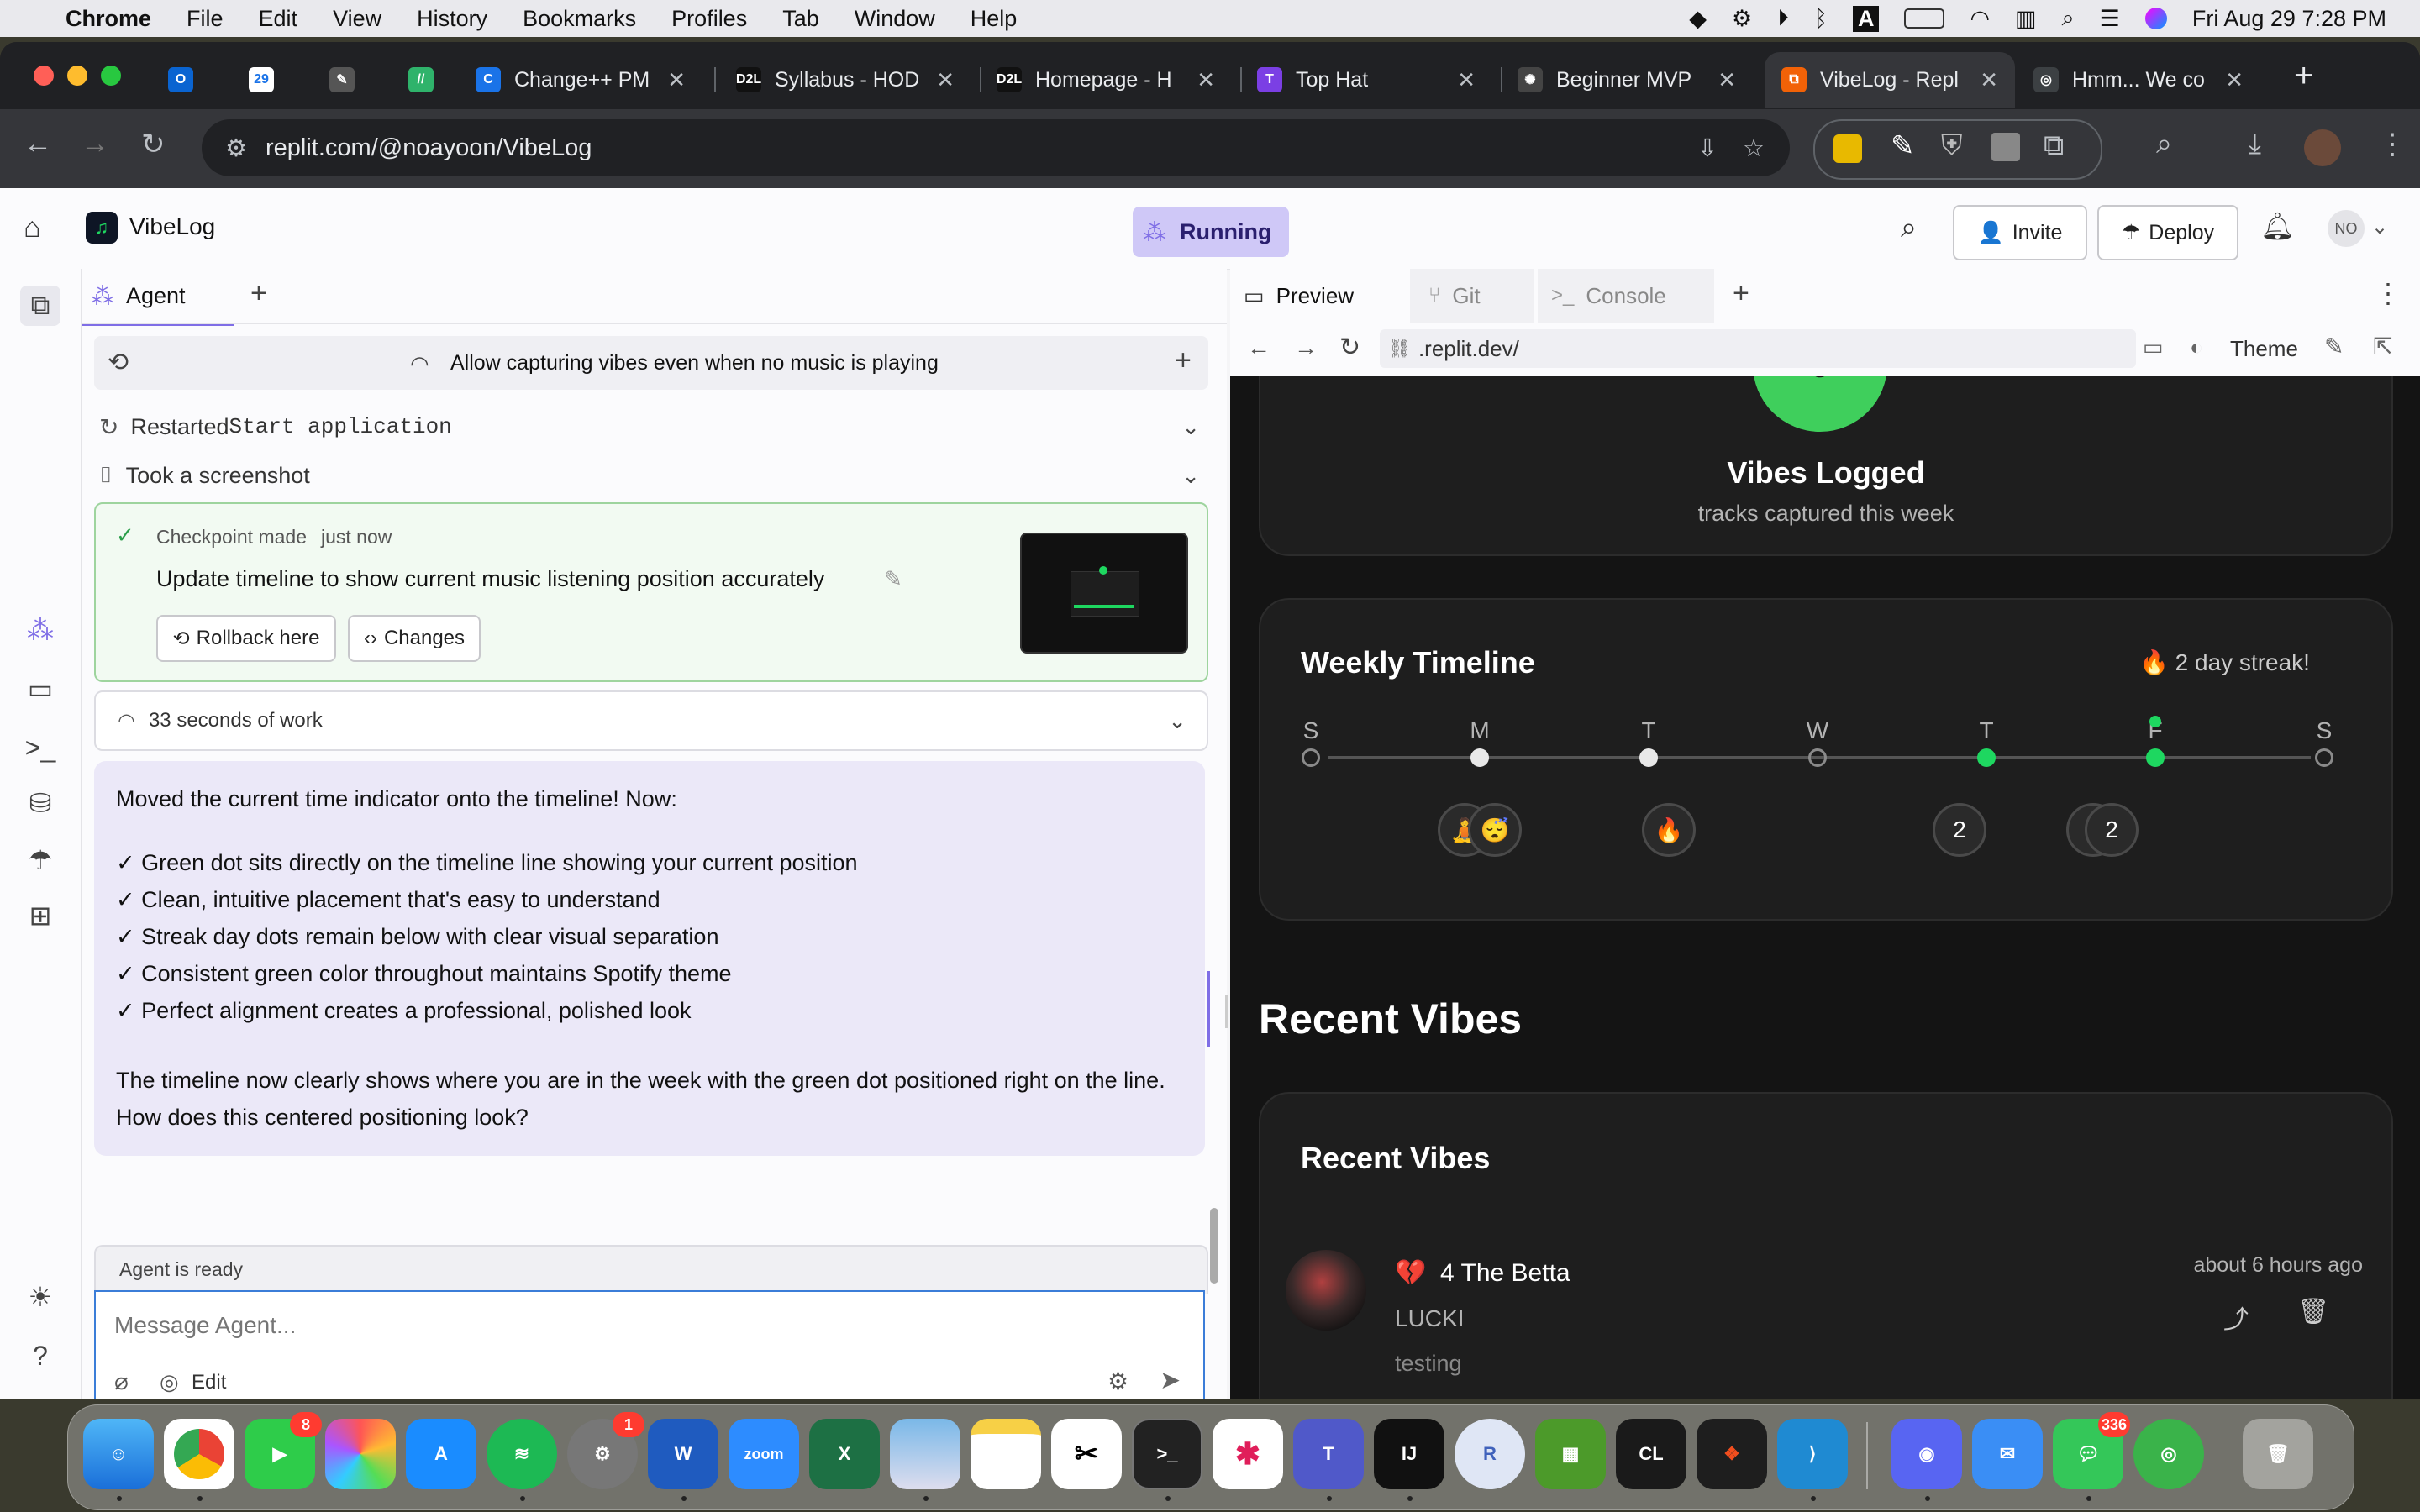  What do you see at coordinates (2255, 144) in the screenshot?
I see `download-icon: ⤓` at bounding box center [2255, 144].